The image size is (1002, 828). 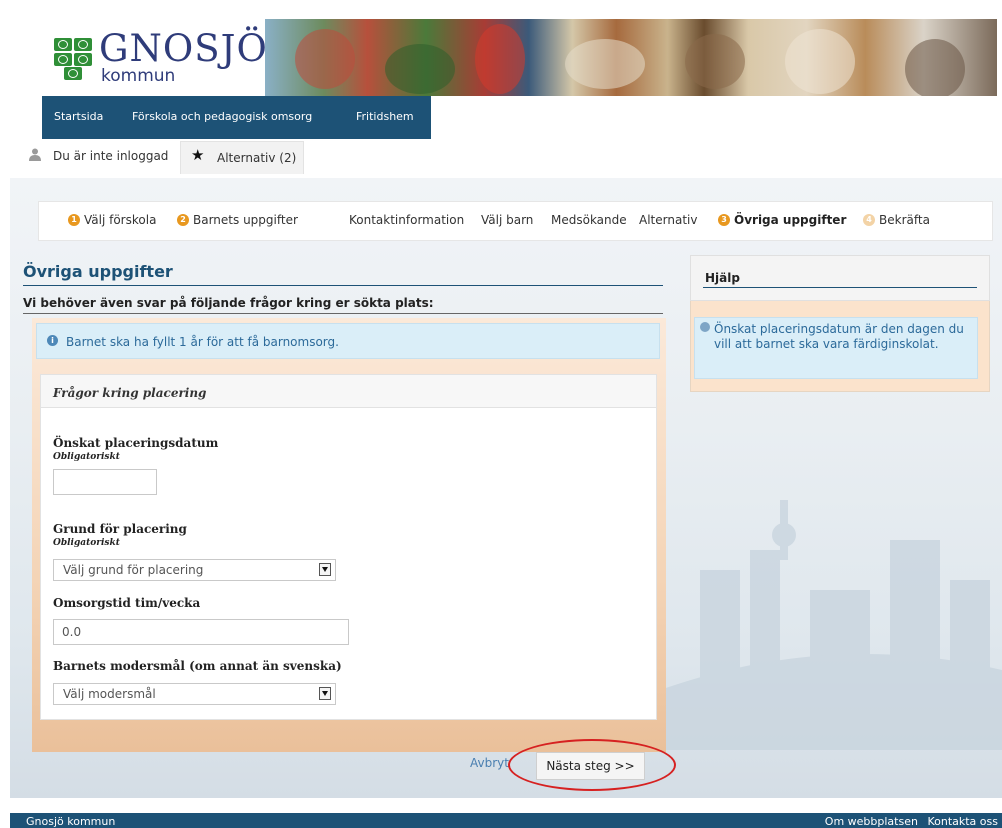 What do you see at coordinates (631, 57) in the screenshot?
I see `header-photo-collage` at bounding box center [631, 57].